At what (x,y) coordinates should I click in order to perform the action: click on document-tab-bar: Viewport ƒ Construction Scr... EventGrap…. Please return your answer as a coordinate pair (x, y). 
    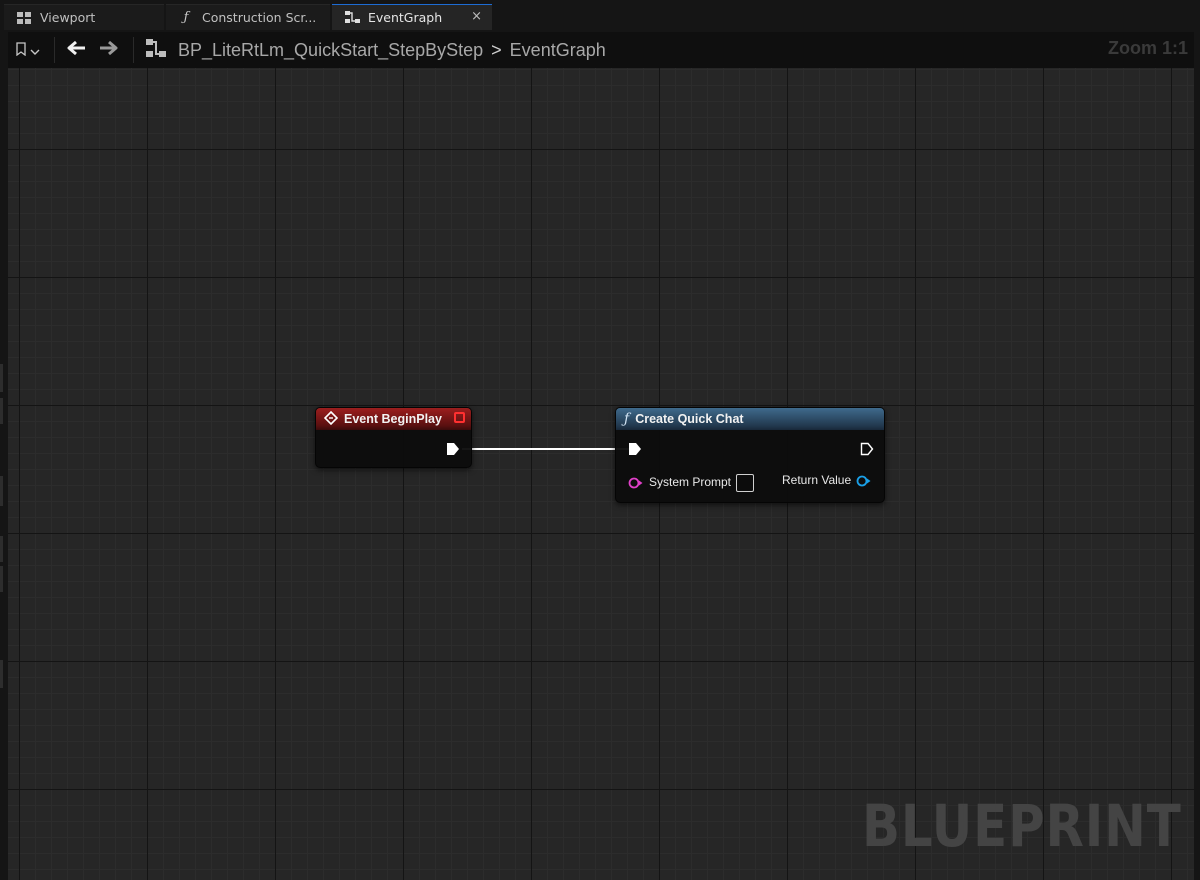
    Looking at the image, I should click on (600, 16).